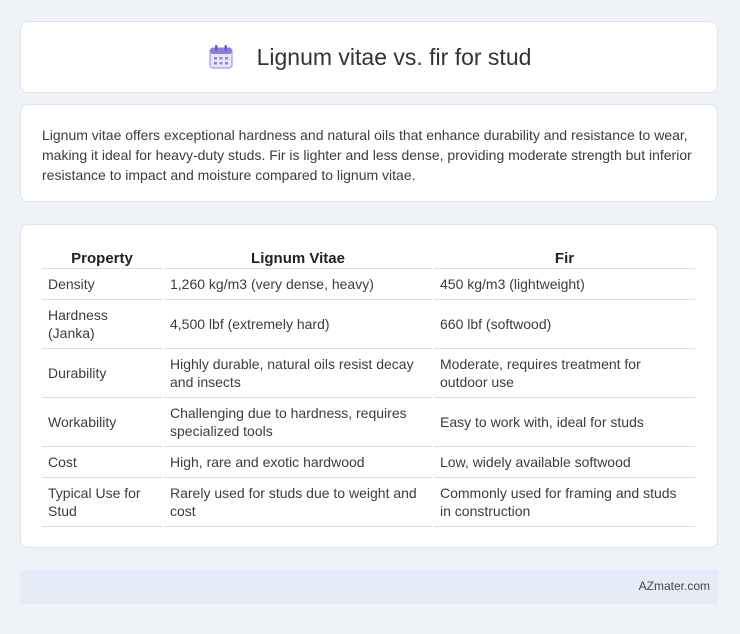 This screenshot has height=634, width=740. What do you see at coordinates (394, 56) in the screenshot?
I see `page-title: Lignum vitae vs. fir for stud` at bounding box center [394, 56].